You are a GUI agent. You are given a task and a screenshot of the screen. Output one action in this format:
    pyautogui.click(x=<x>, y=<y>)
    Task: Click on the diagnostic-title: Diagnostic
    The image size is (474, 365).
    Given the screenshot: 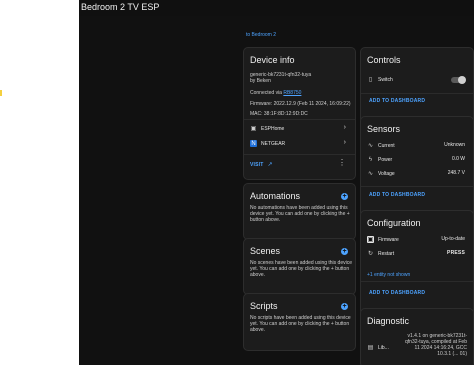 What is the action you would take?
    pyautogui.click(x=388, y=321)
    